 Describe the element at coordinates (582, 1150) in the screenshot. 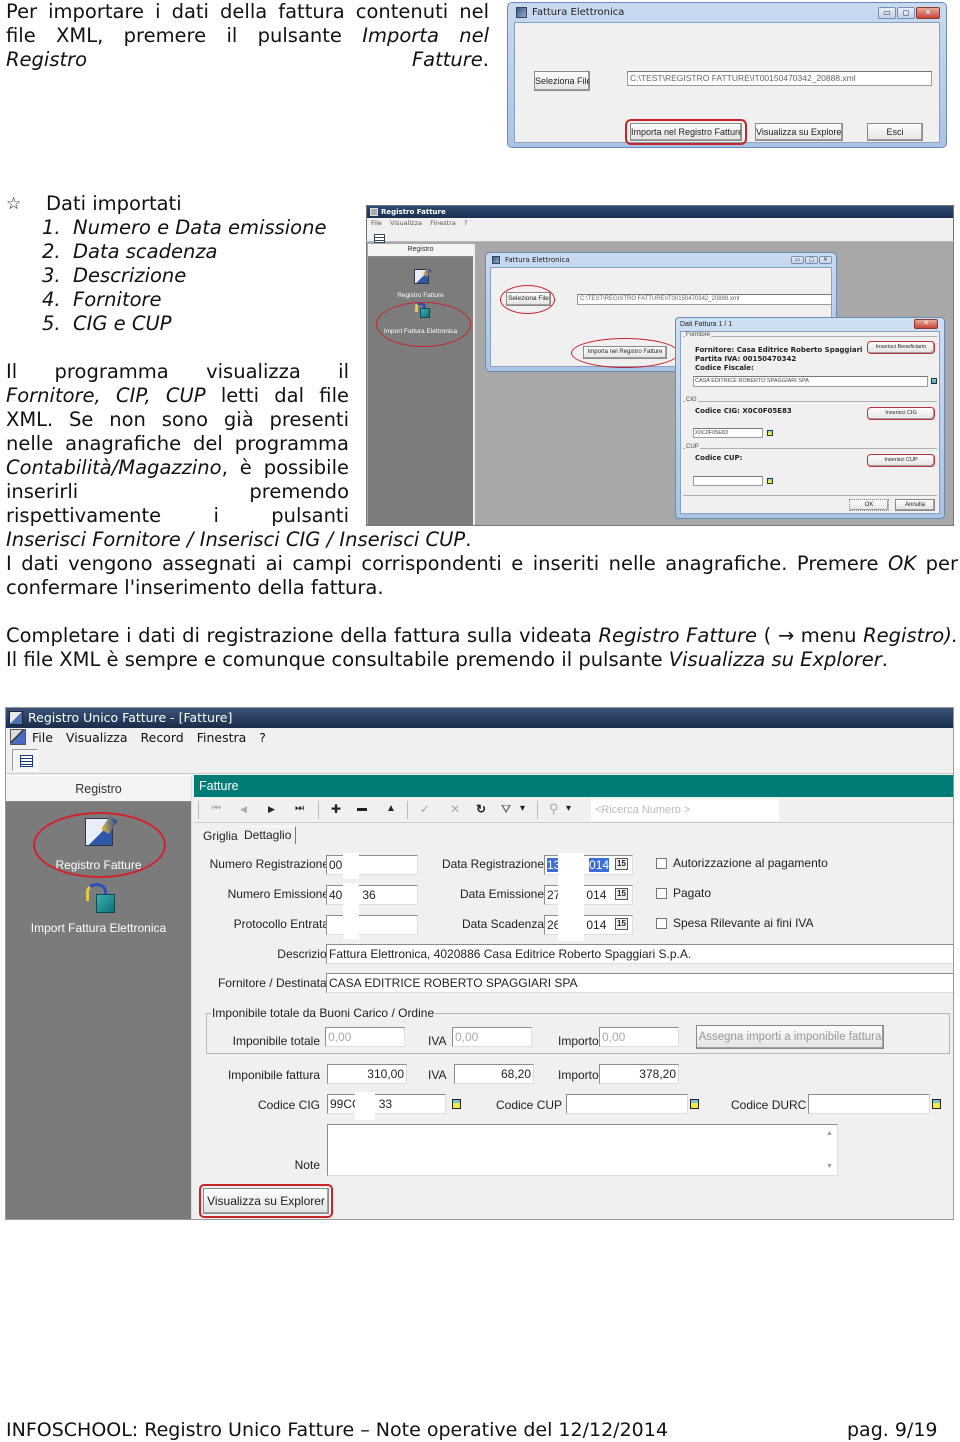

I see `note-textarea` at that location.